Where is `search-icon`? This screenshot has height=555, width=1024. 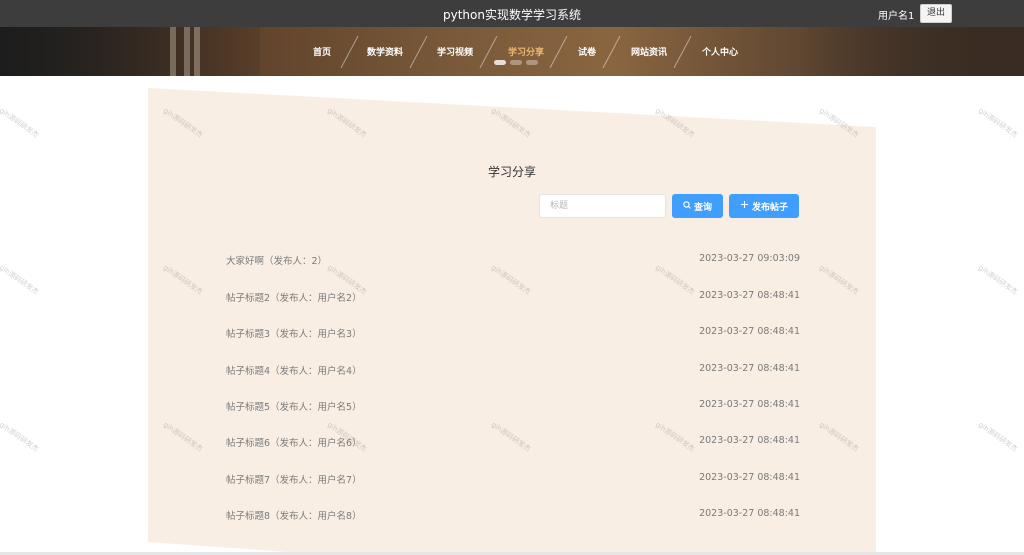 search-icon is located at coordinates (687, 206).